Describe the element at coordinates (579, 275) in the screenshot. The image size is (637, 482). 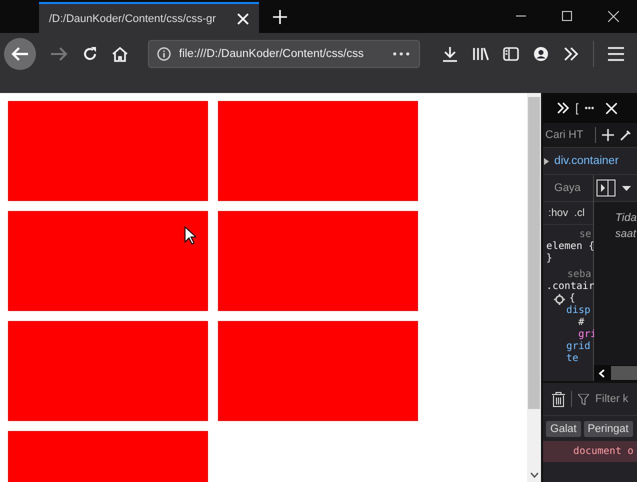
I see `rule-source: seba` at that location.